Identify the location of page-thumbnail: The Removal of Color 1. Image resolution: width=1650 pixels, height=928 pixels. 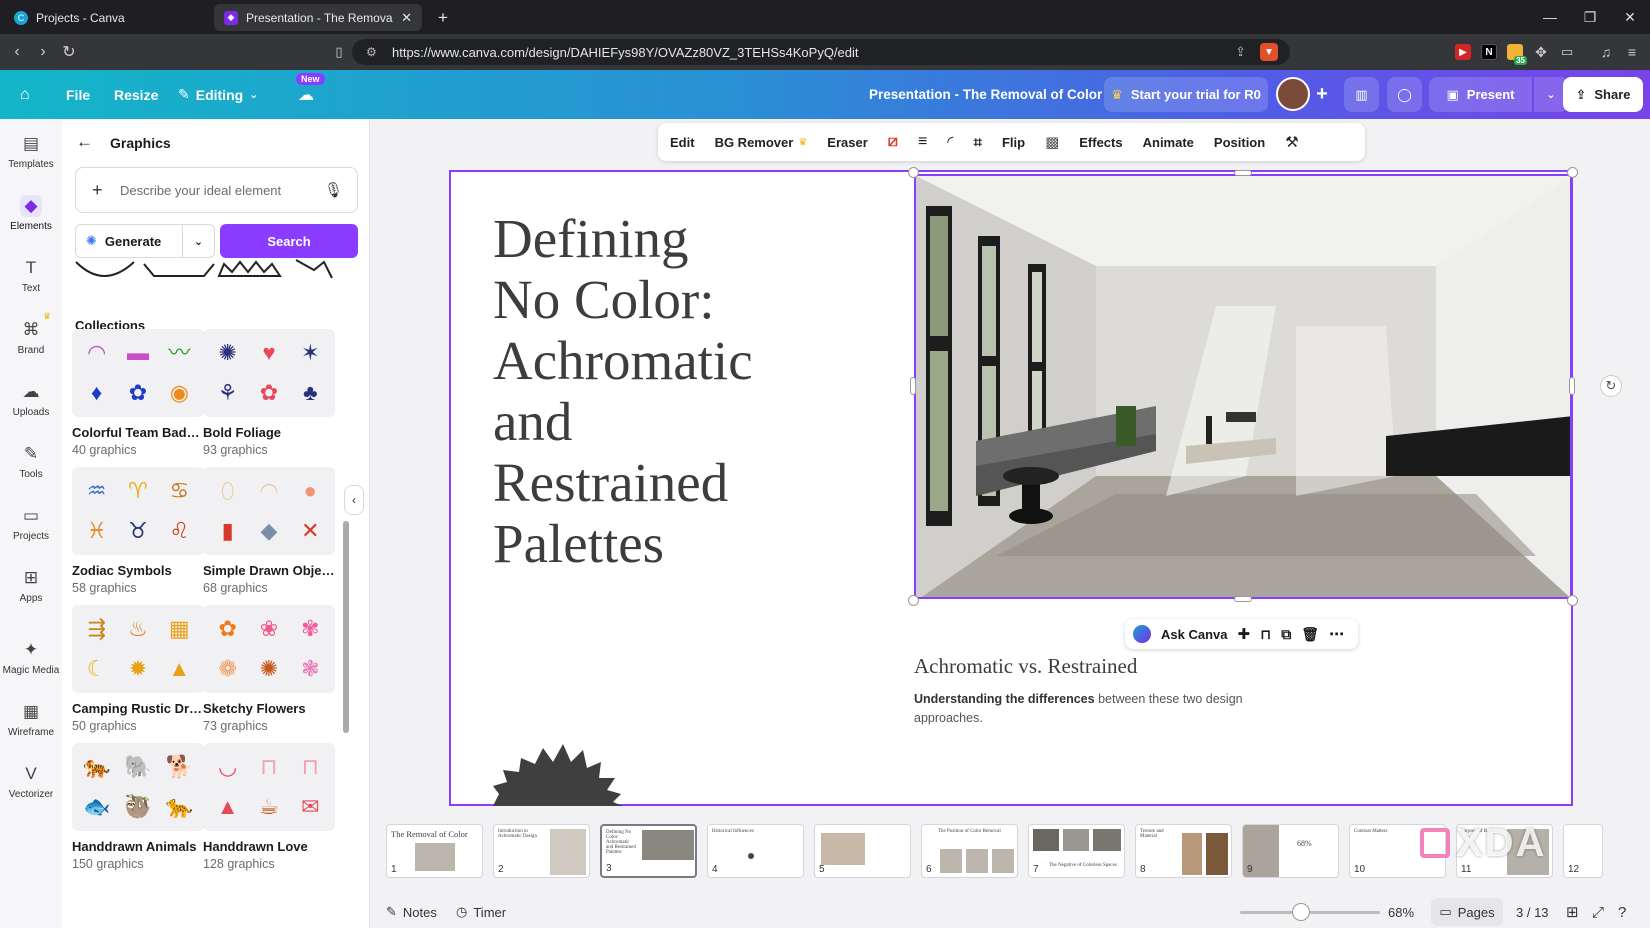
(434, 851).